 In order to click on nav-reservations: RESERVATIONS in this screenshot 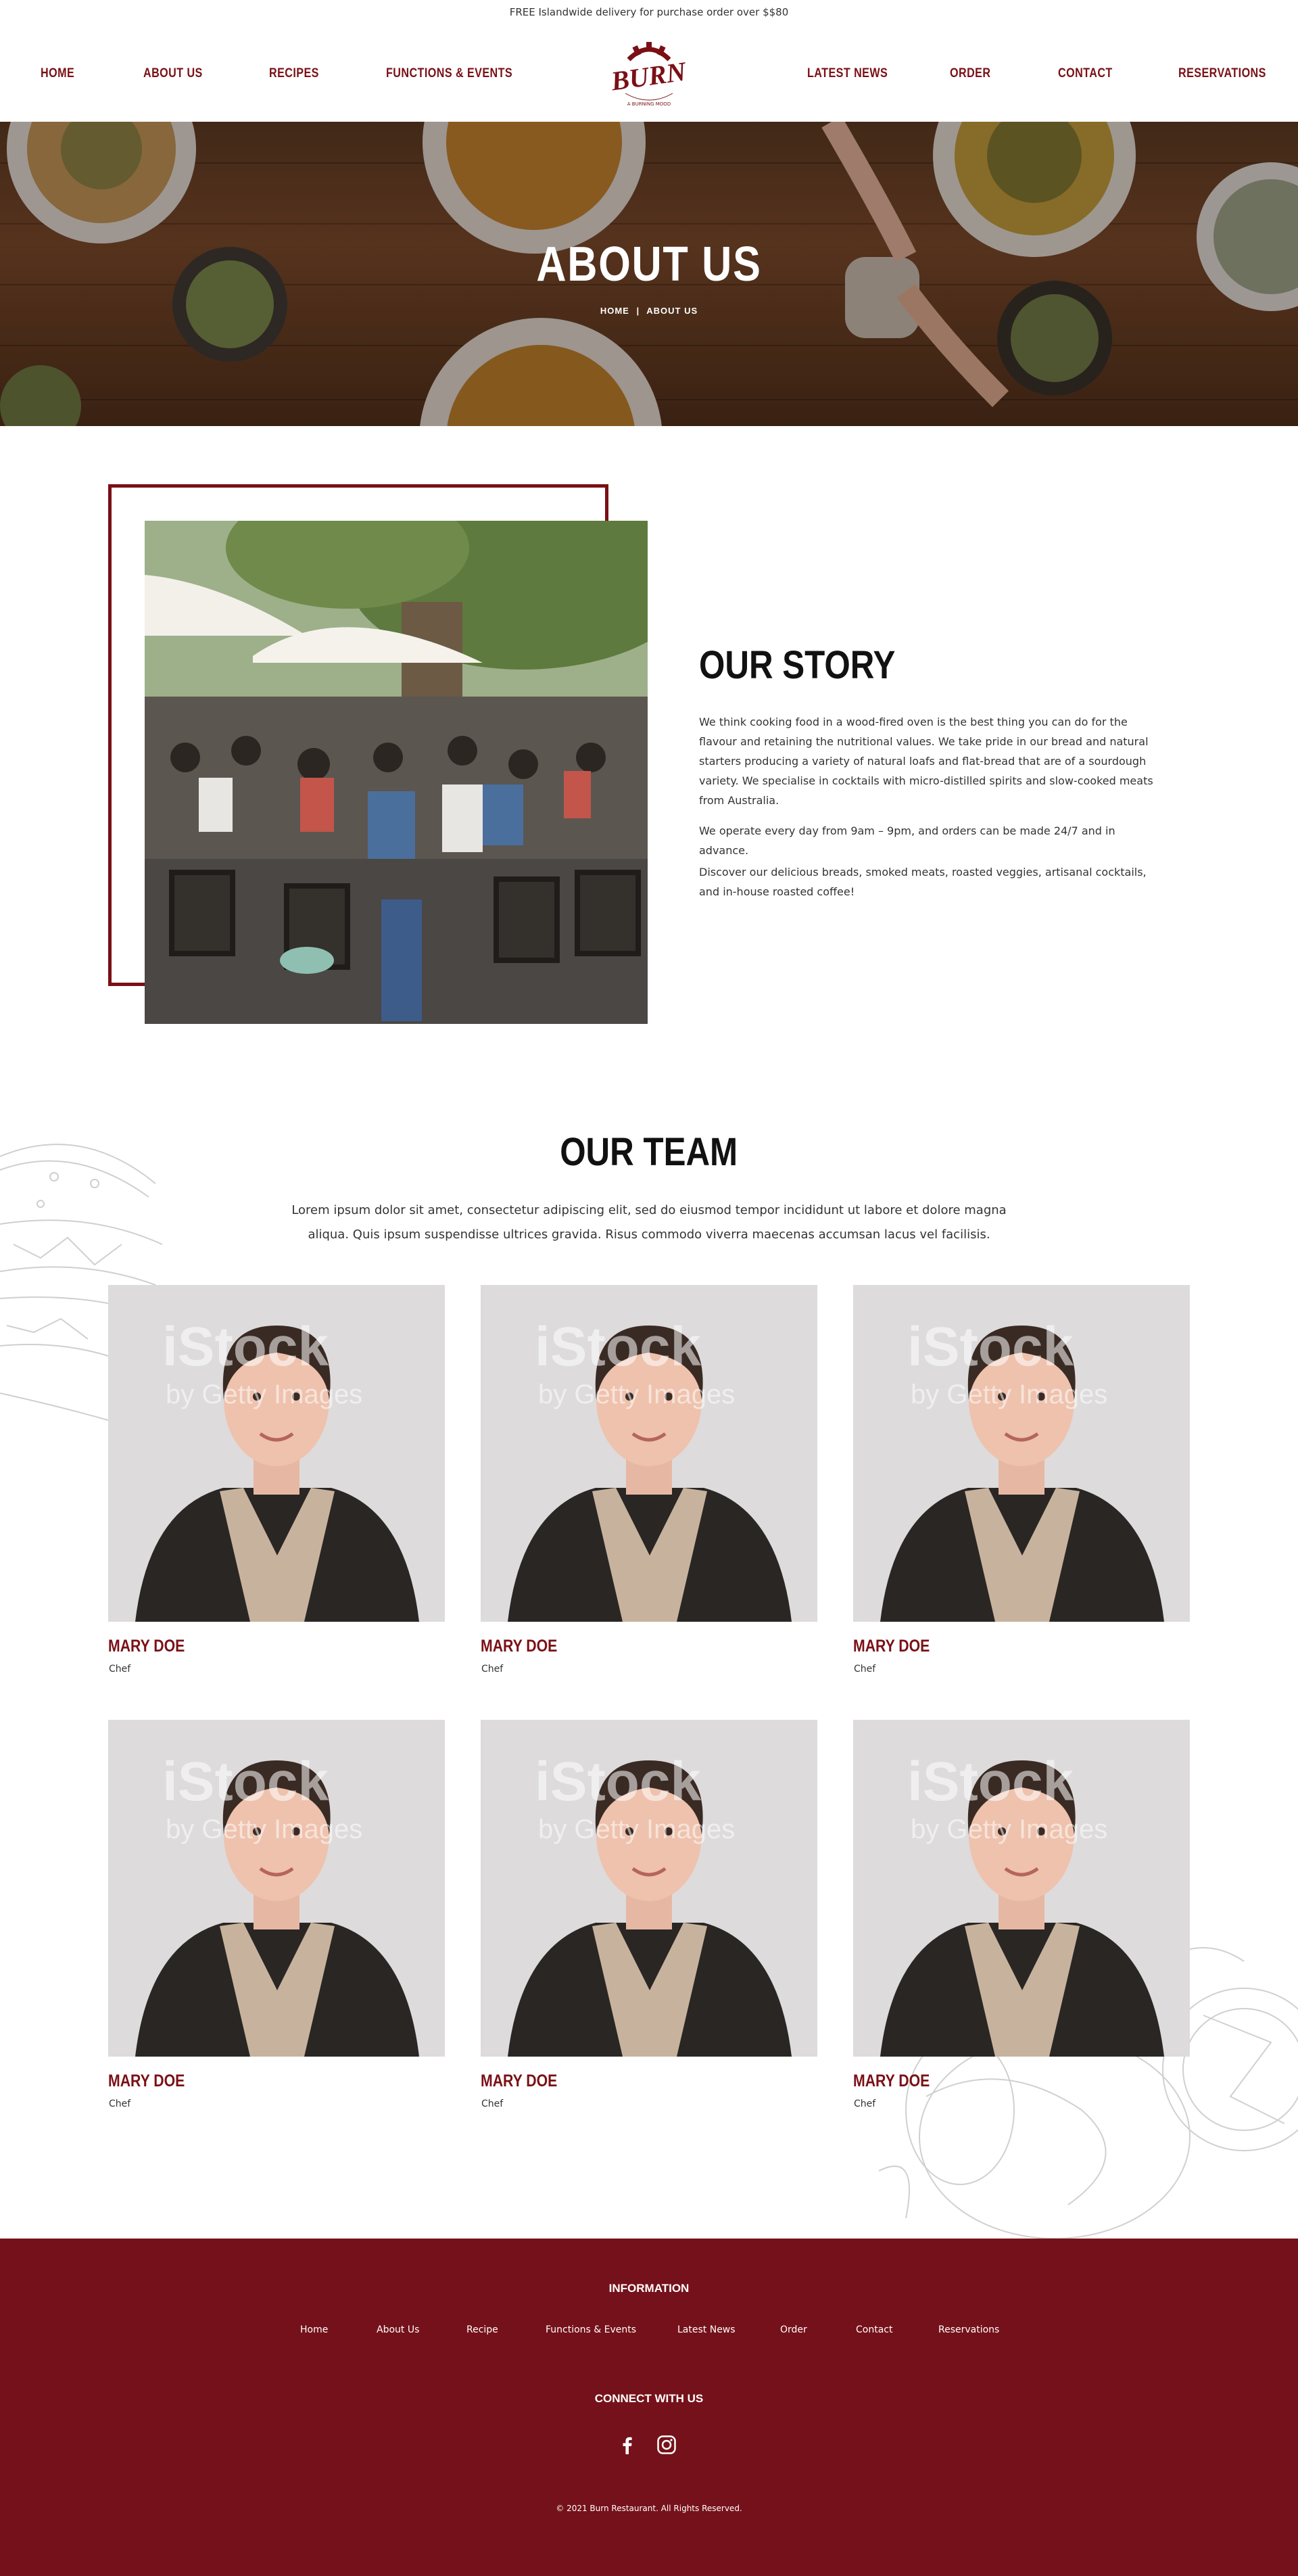, I will do `click(1222, 73)`.